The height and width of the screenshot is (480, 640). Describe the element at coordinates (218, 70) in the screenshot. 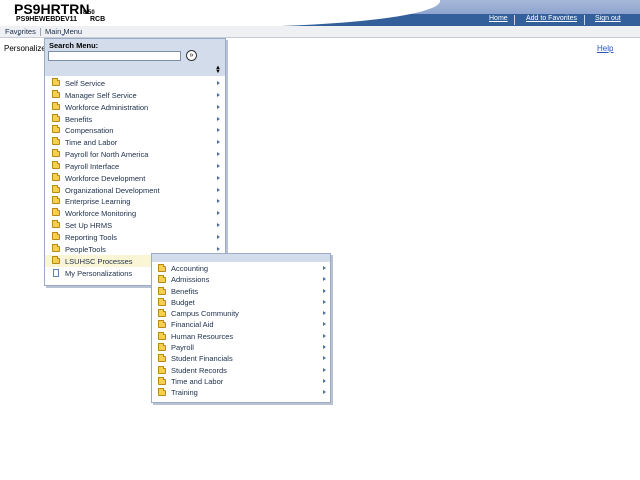

I see `sort-icon: ▲ ▼` at that location.